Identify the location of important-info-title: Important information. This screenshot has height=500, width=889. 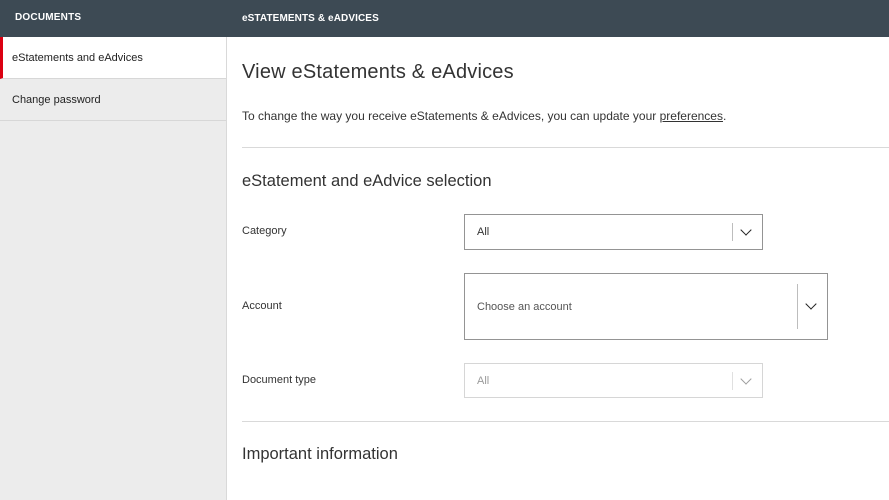
(320, 454).